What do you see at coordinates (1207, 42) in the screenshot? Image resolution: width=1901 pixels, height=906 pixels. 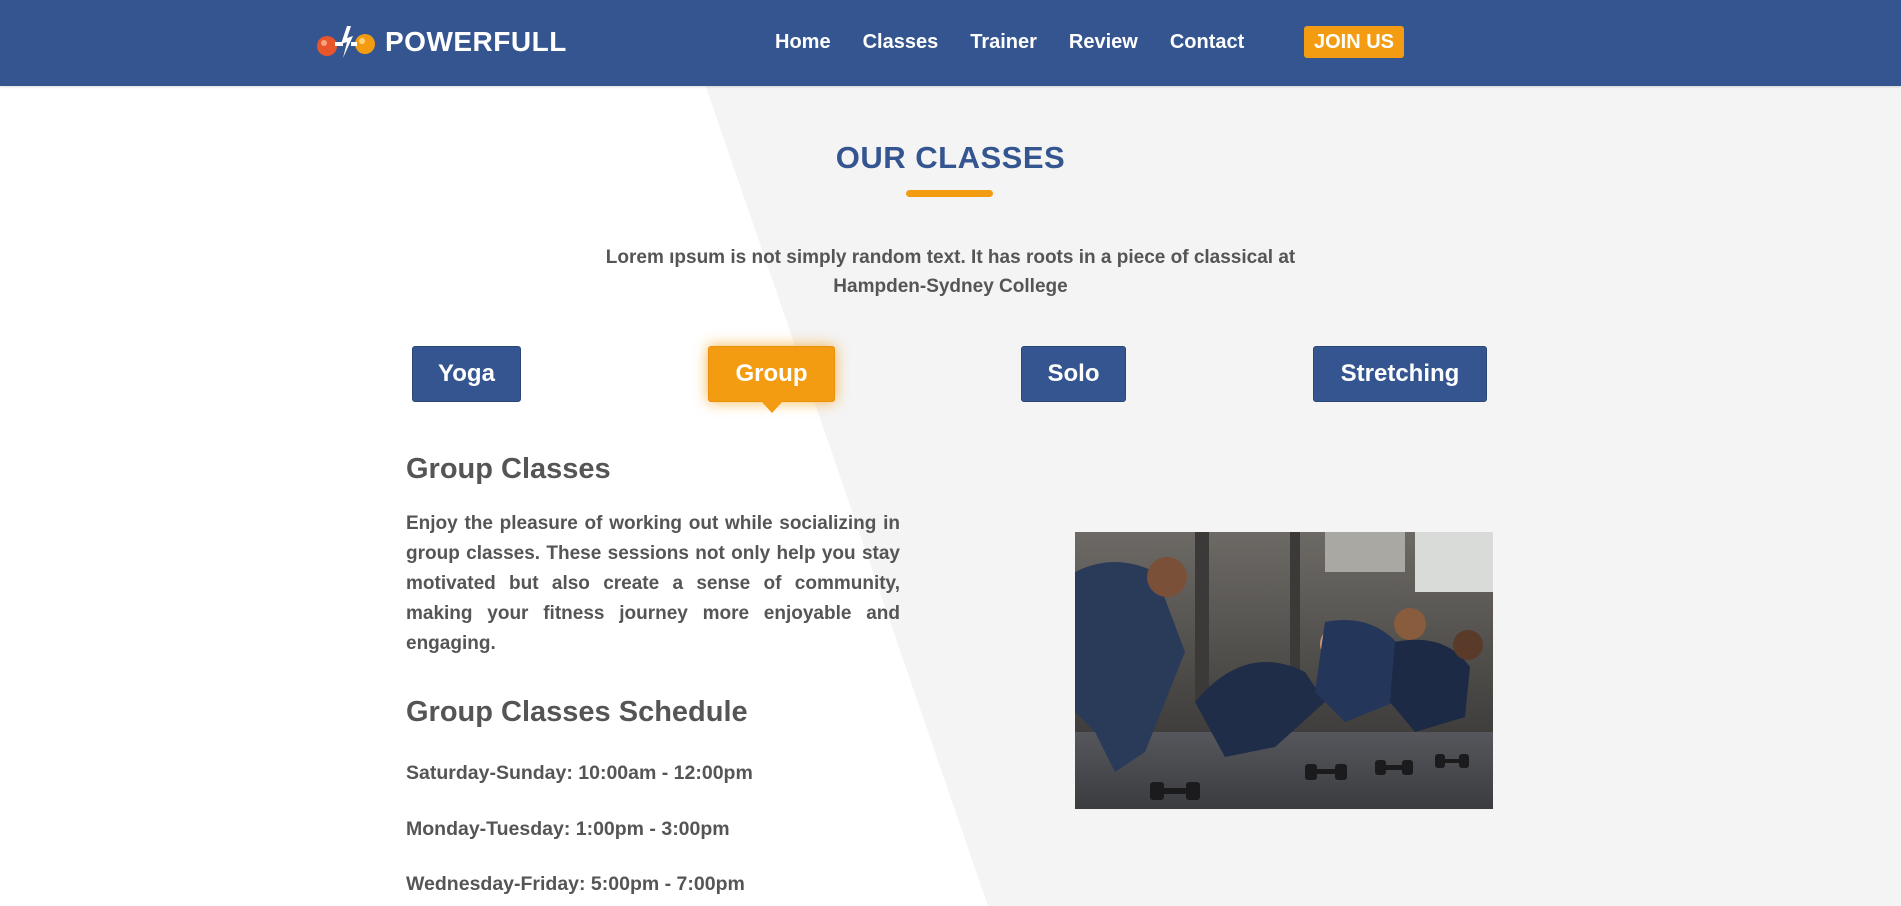 I see `nav-item-contact: Contact` at bounding box center [1207, 42].